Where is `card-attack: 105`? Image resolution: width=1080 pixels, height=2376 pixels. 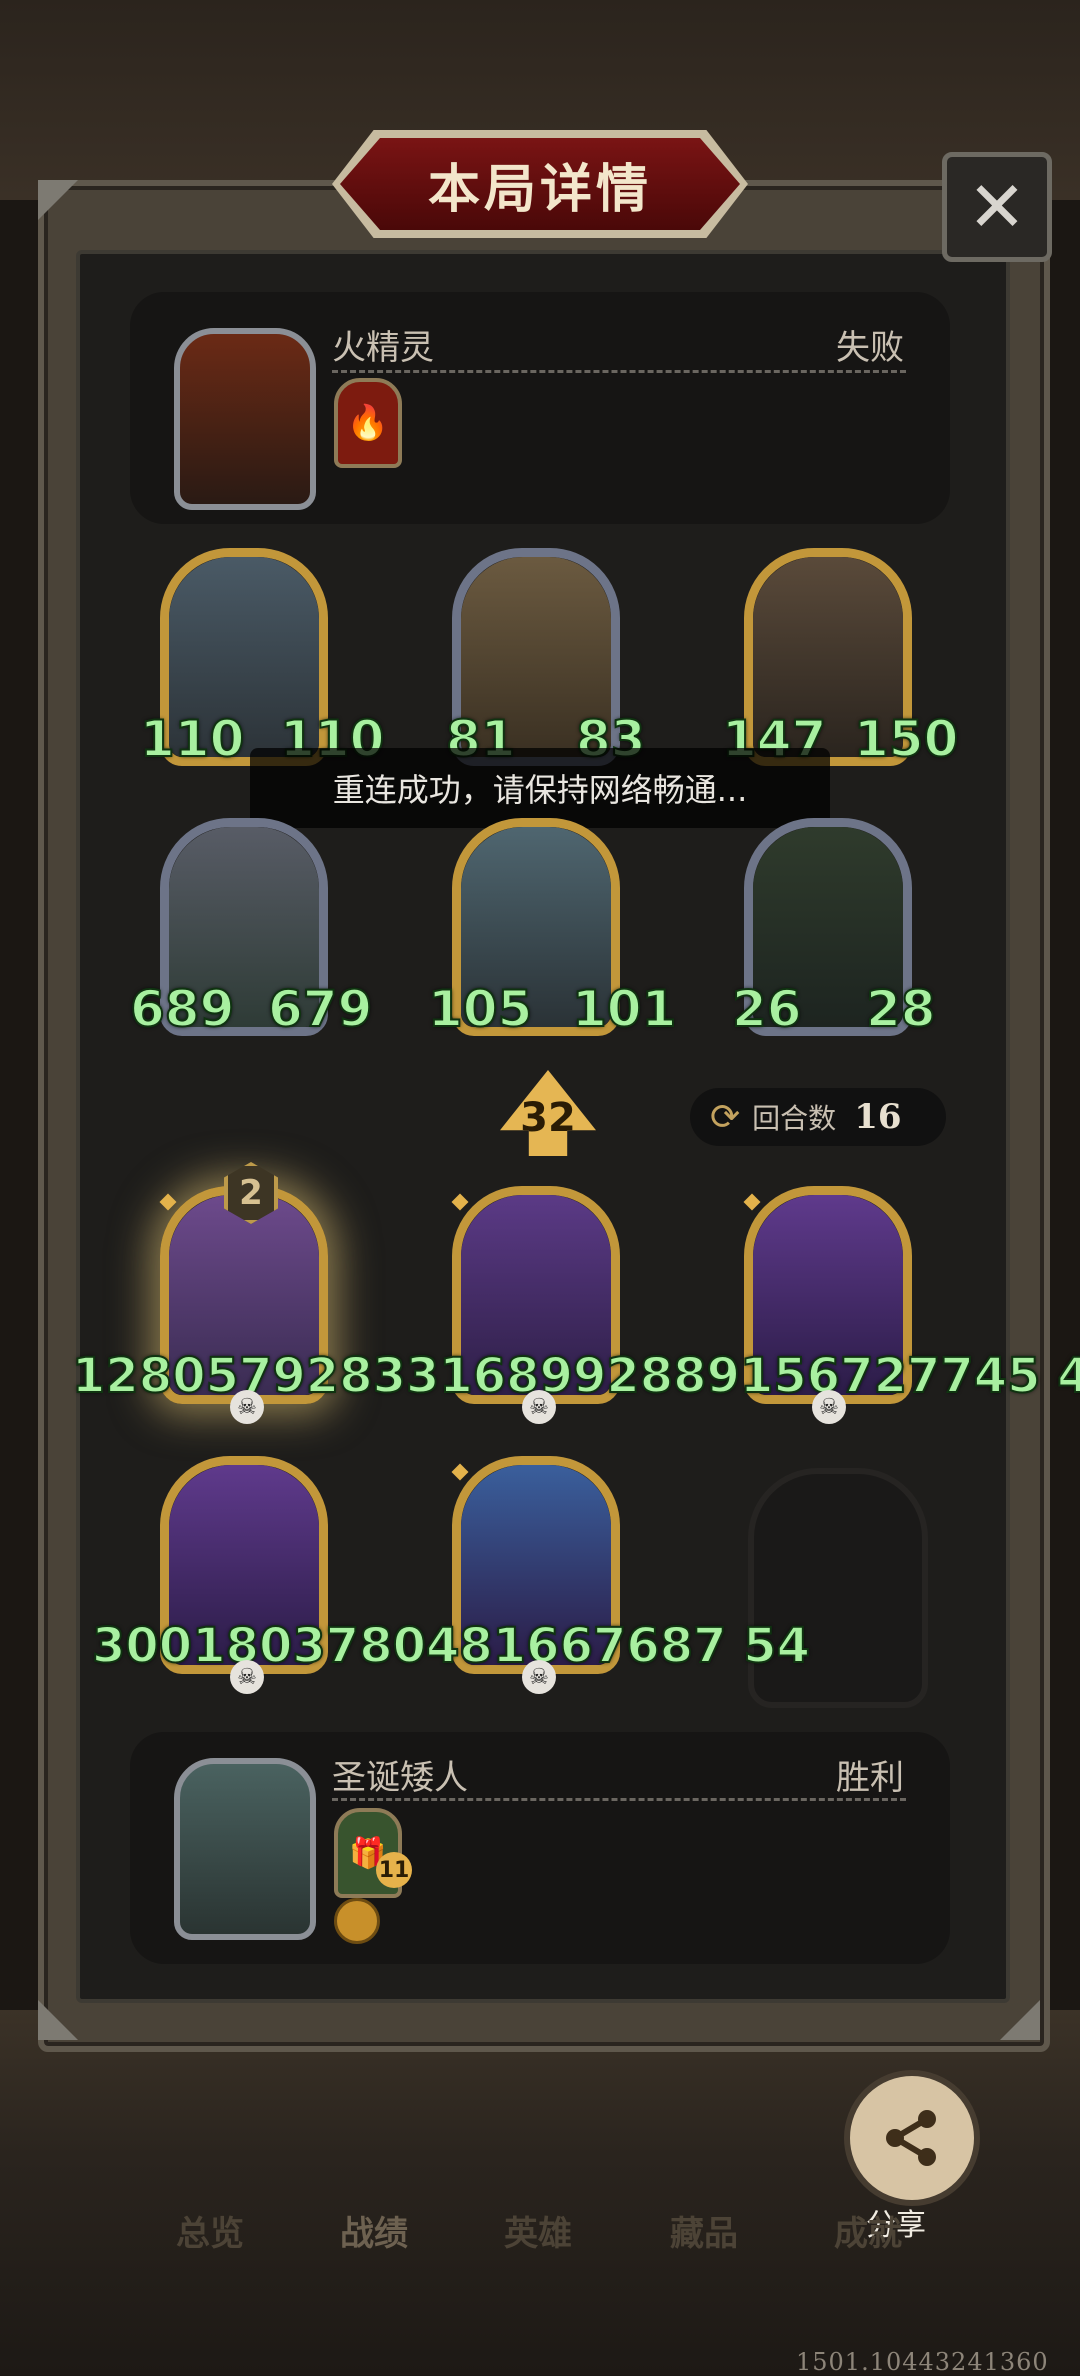 card-attack: 105 is located at coordinates (480, 1009).